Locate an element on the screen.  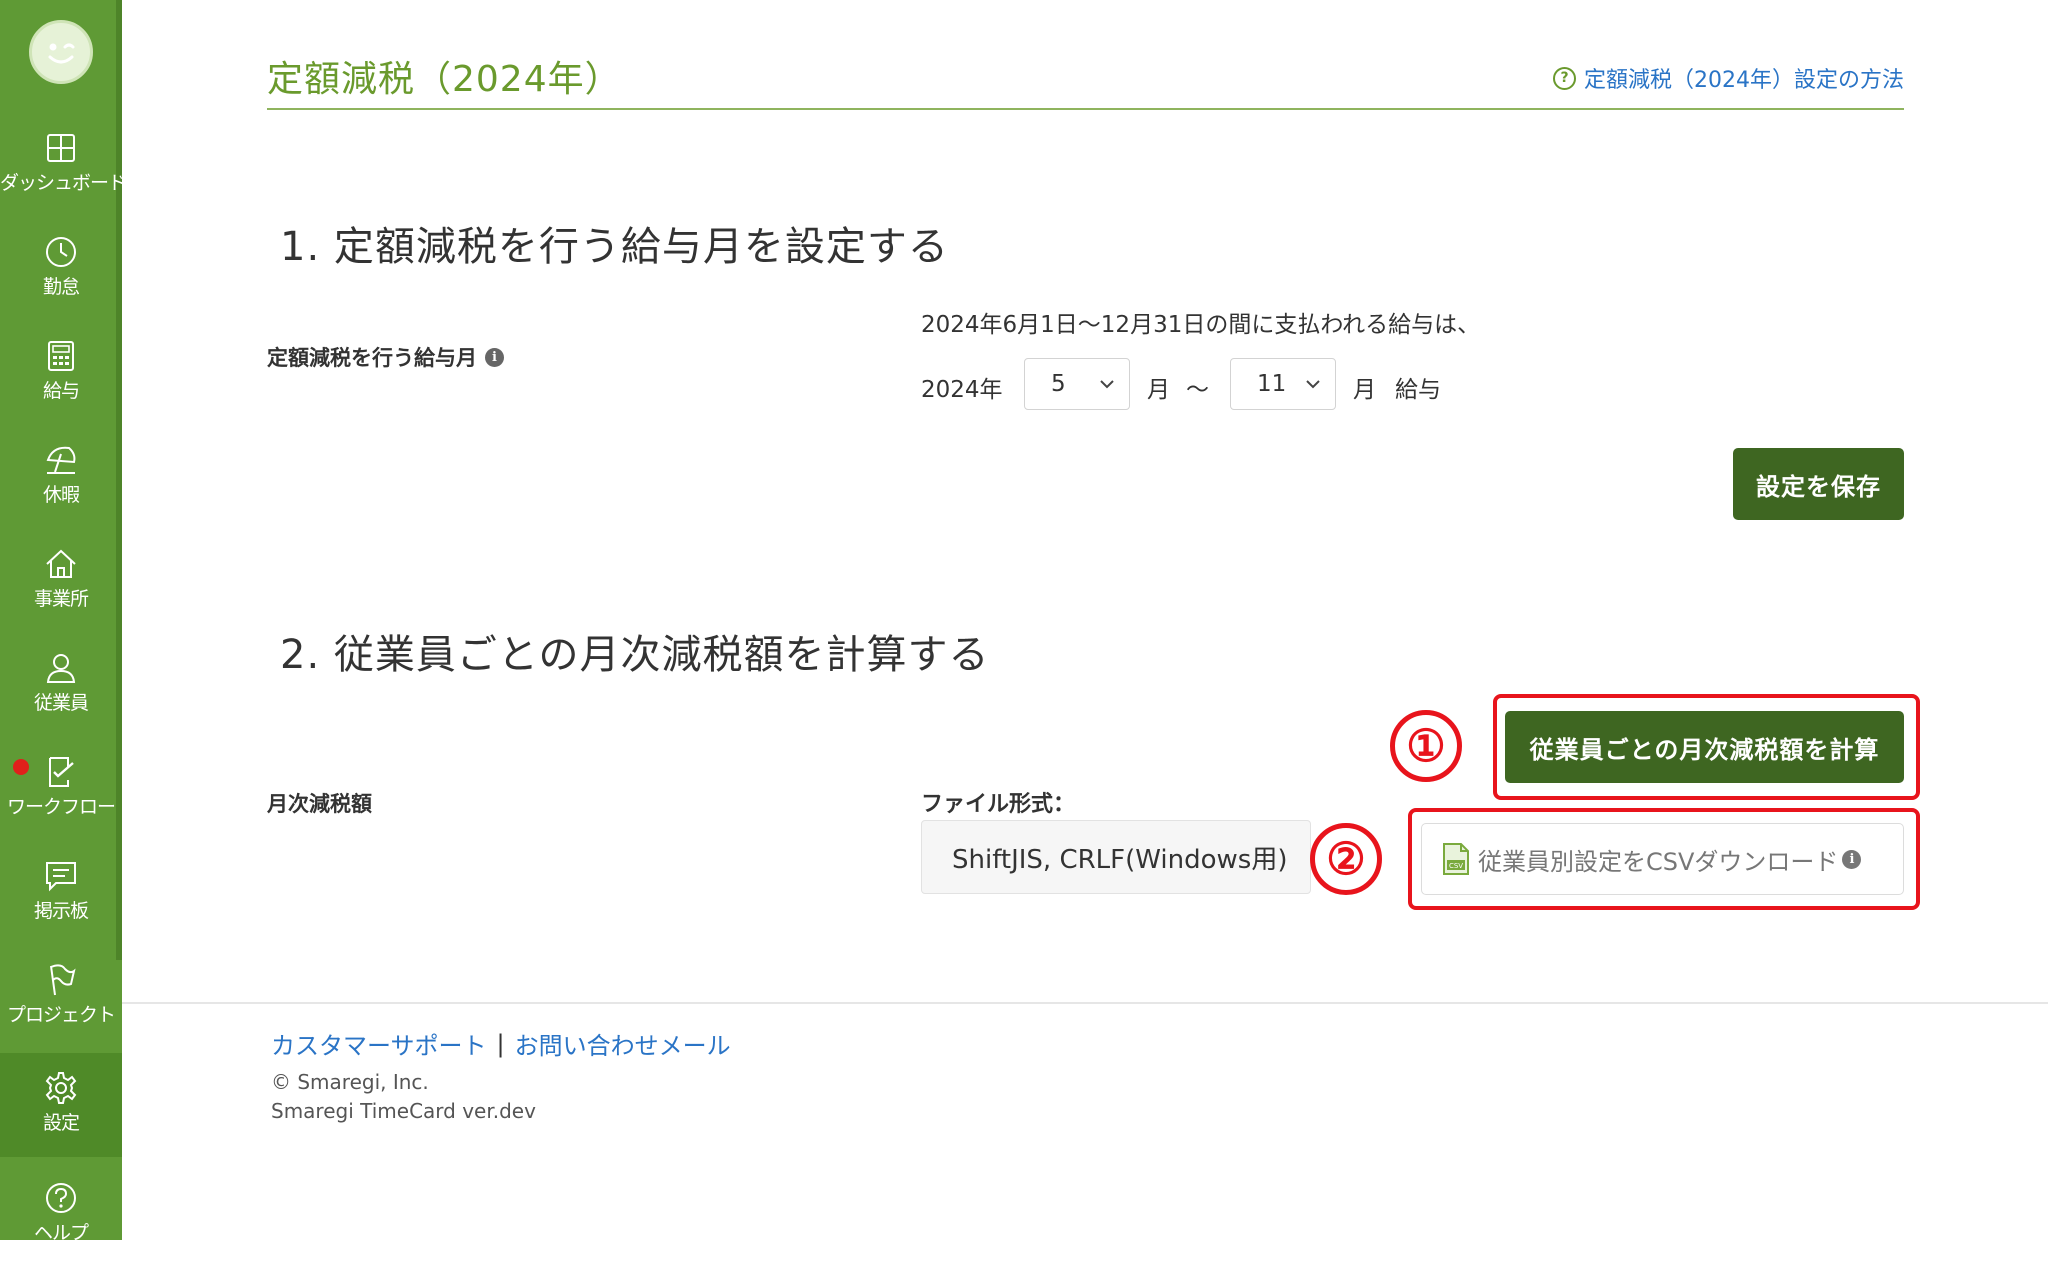
save-settings-button: 設定を保存 is located at coordinates (1818, 484).